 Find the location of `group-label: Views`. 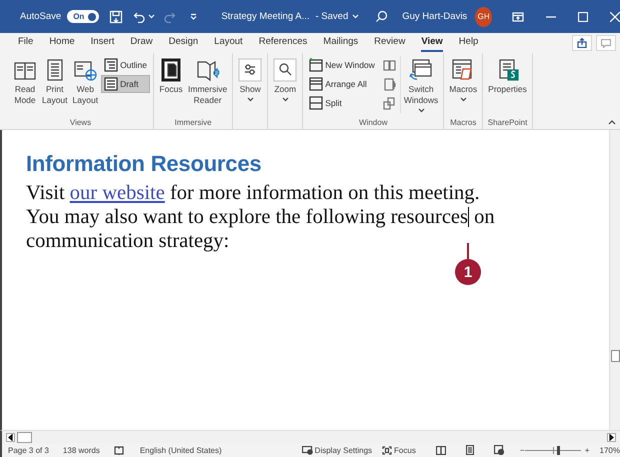

group-label: Views is located at coordinates (81, 122).